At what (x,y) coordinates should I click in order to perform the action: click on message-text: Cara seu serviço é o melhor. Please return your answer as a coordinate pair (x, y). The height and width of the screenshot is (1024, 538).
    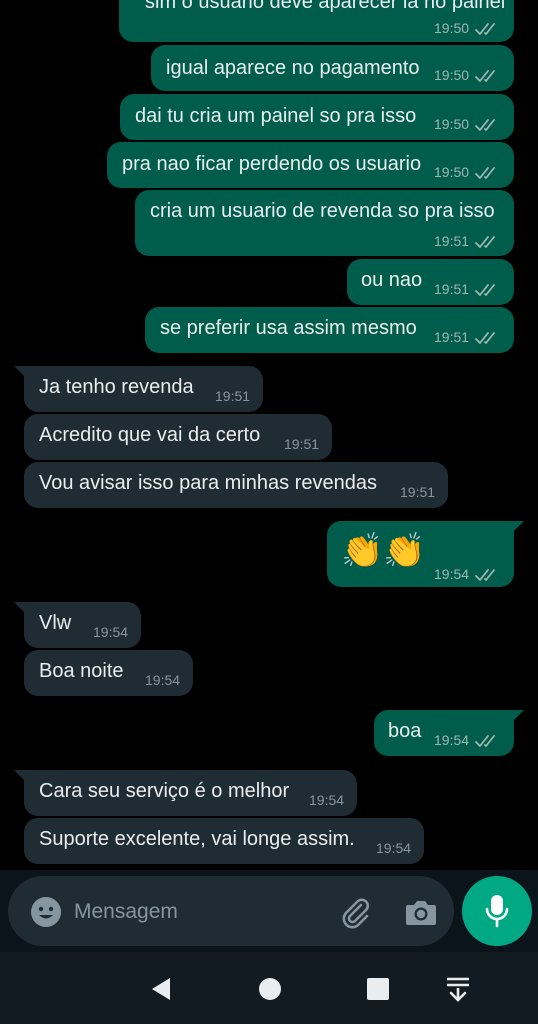
    Looking at the image, I should click on (164, 791).